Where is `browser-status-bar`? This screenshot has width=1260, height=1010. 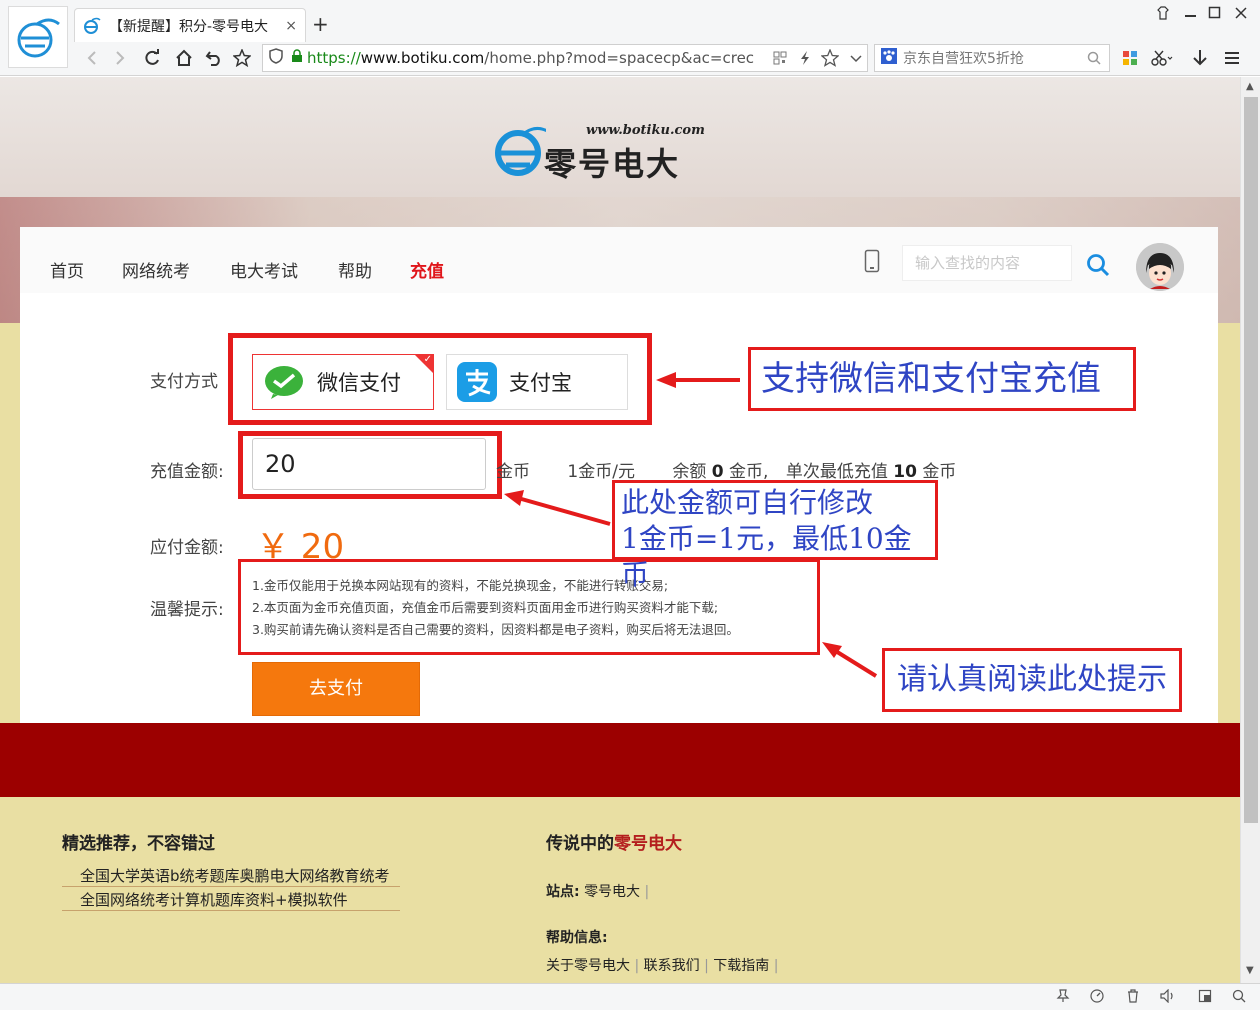
browser-status-bar is located at coordinates (630, 996).